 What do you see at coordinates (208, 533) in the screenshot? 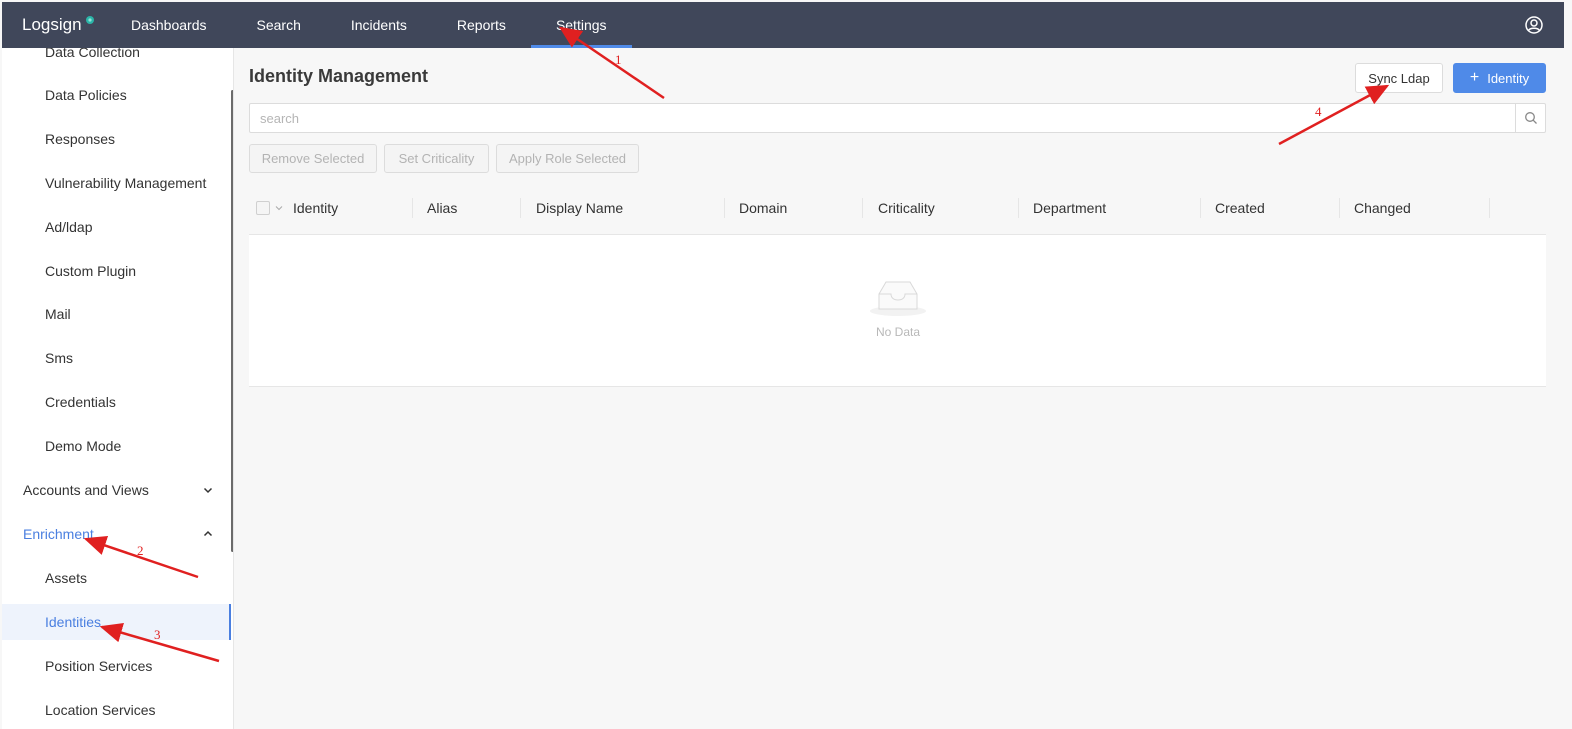
I see `chevron-up-icon` at bounding box center [208, 533].